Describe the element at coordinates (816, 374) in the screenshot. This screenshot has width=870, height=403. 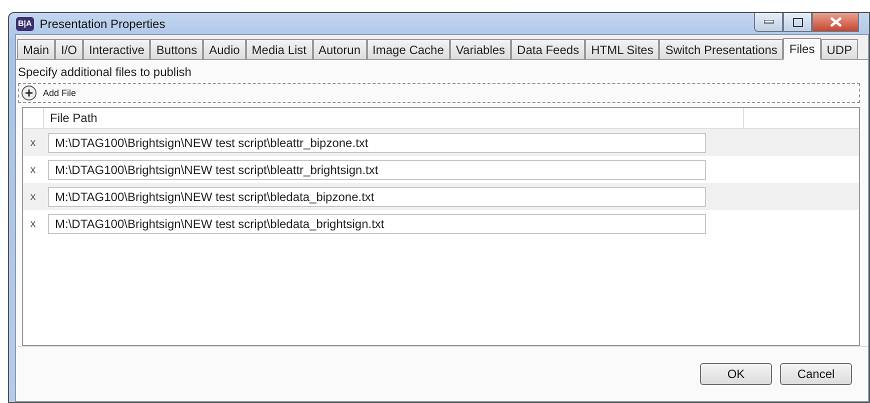
I see `cancel-button: Cancel` at that location.